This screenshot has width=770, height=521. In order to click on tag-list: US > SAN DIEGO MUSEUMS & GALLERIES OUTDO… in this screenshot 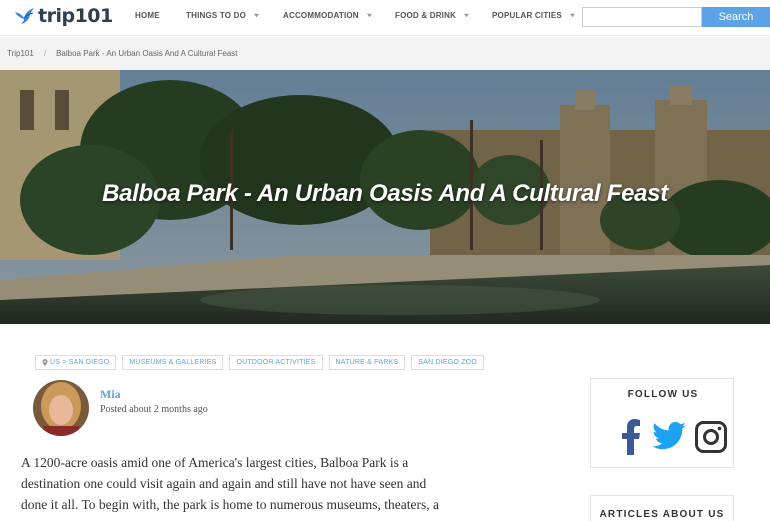, I will do `click(259, 362)`.